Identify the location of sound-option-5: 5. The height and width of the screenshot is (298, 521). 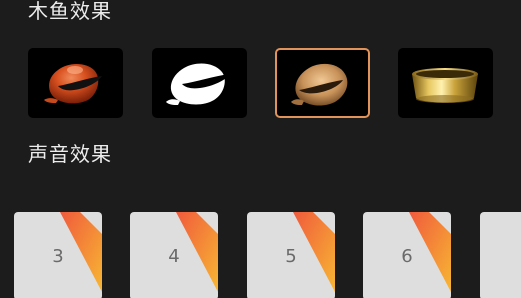
(291, 255).